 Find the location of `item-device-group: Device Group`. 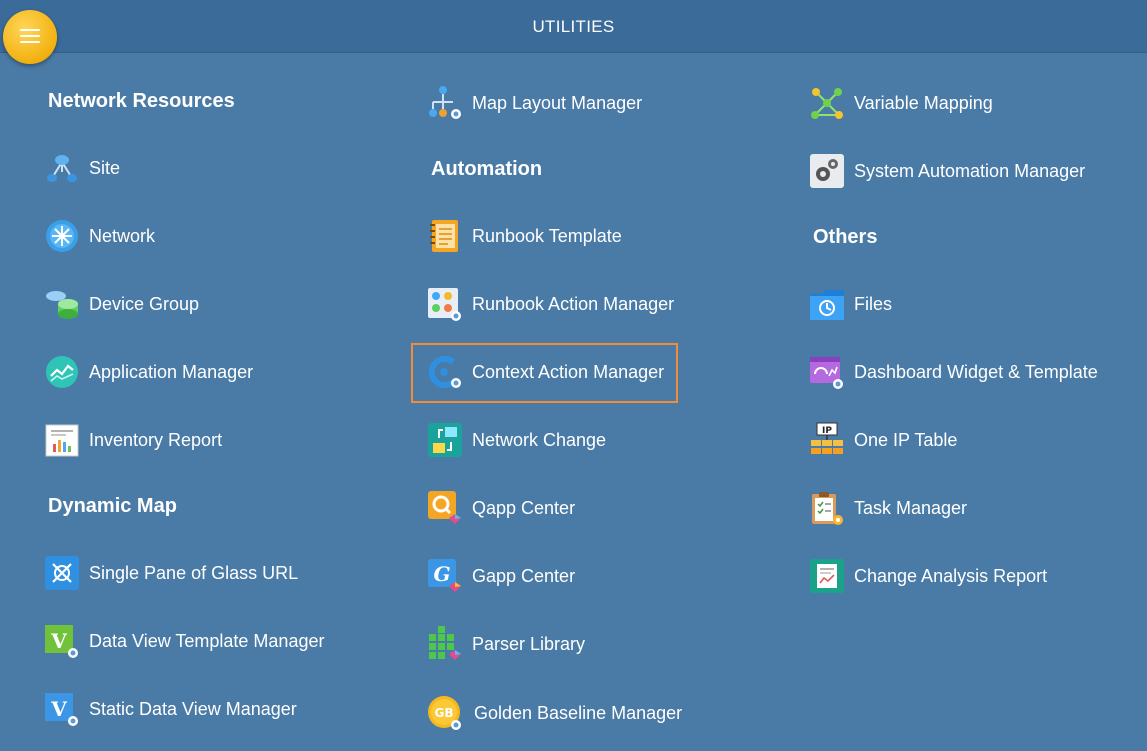

item-device-group: Device Group is located at coordinates (121, 304).